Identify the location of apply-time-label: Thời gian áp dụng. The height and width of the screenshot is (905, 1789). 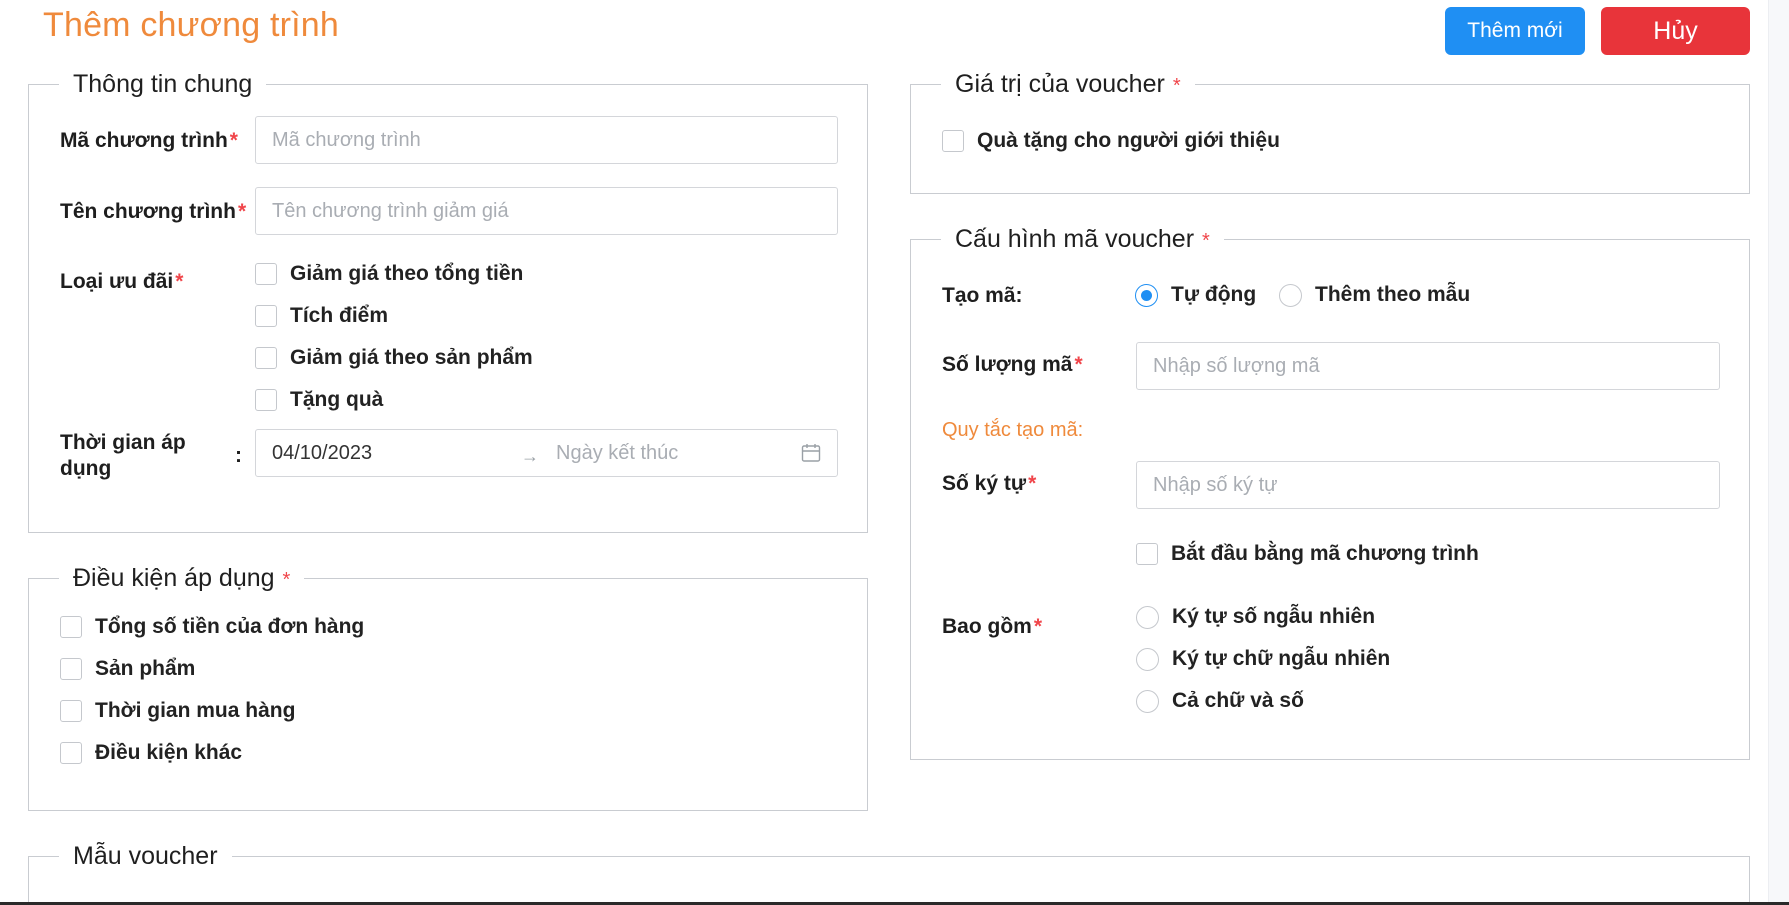
(123, 455).